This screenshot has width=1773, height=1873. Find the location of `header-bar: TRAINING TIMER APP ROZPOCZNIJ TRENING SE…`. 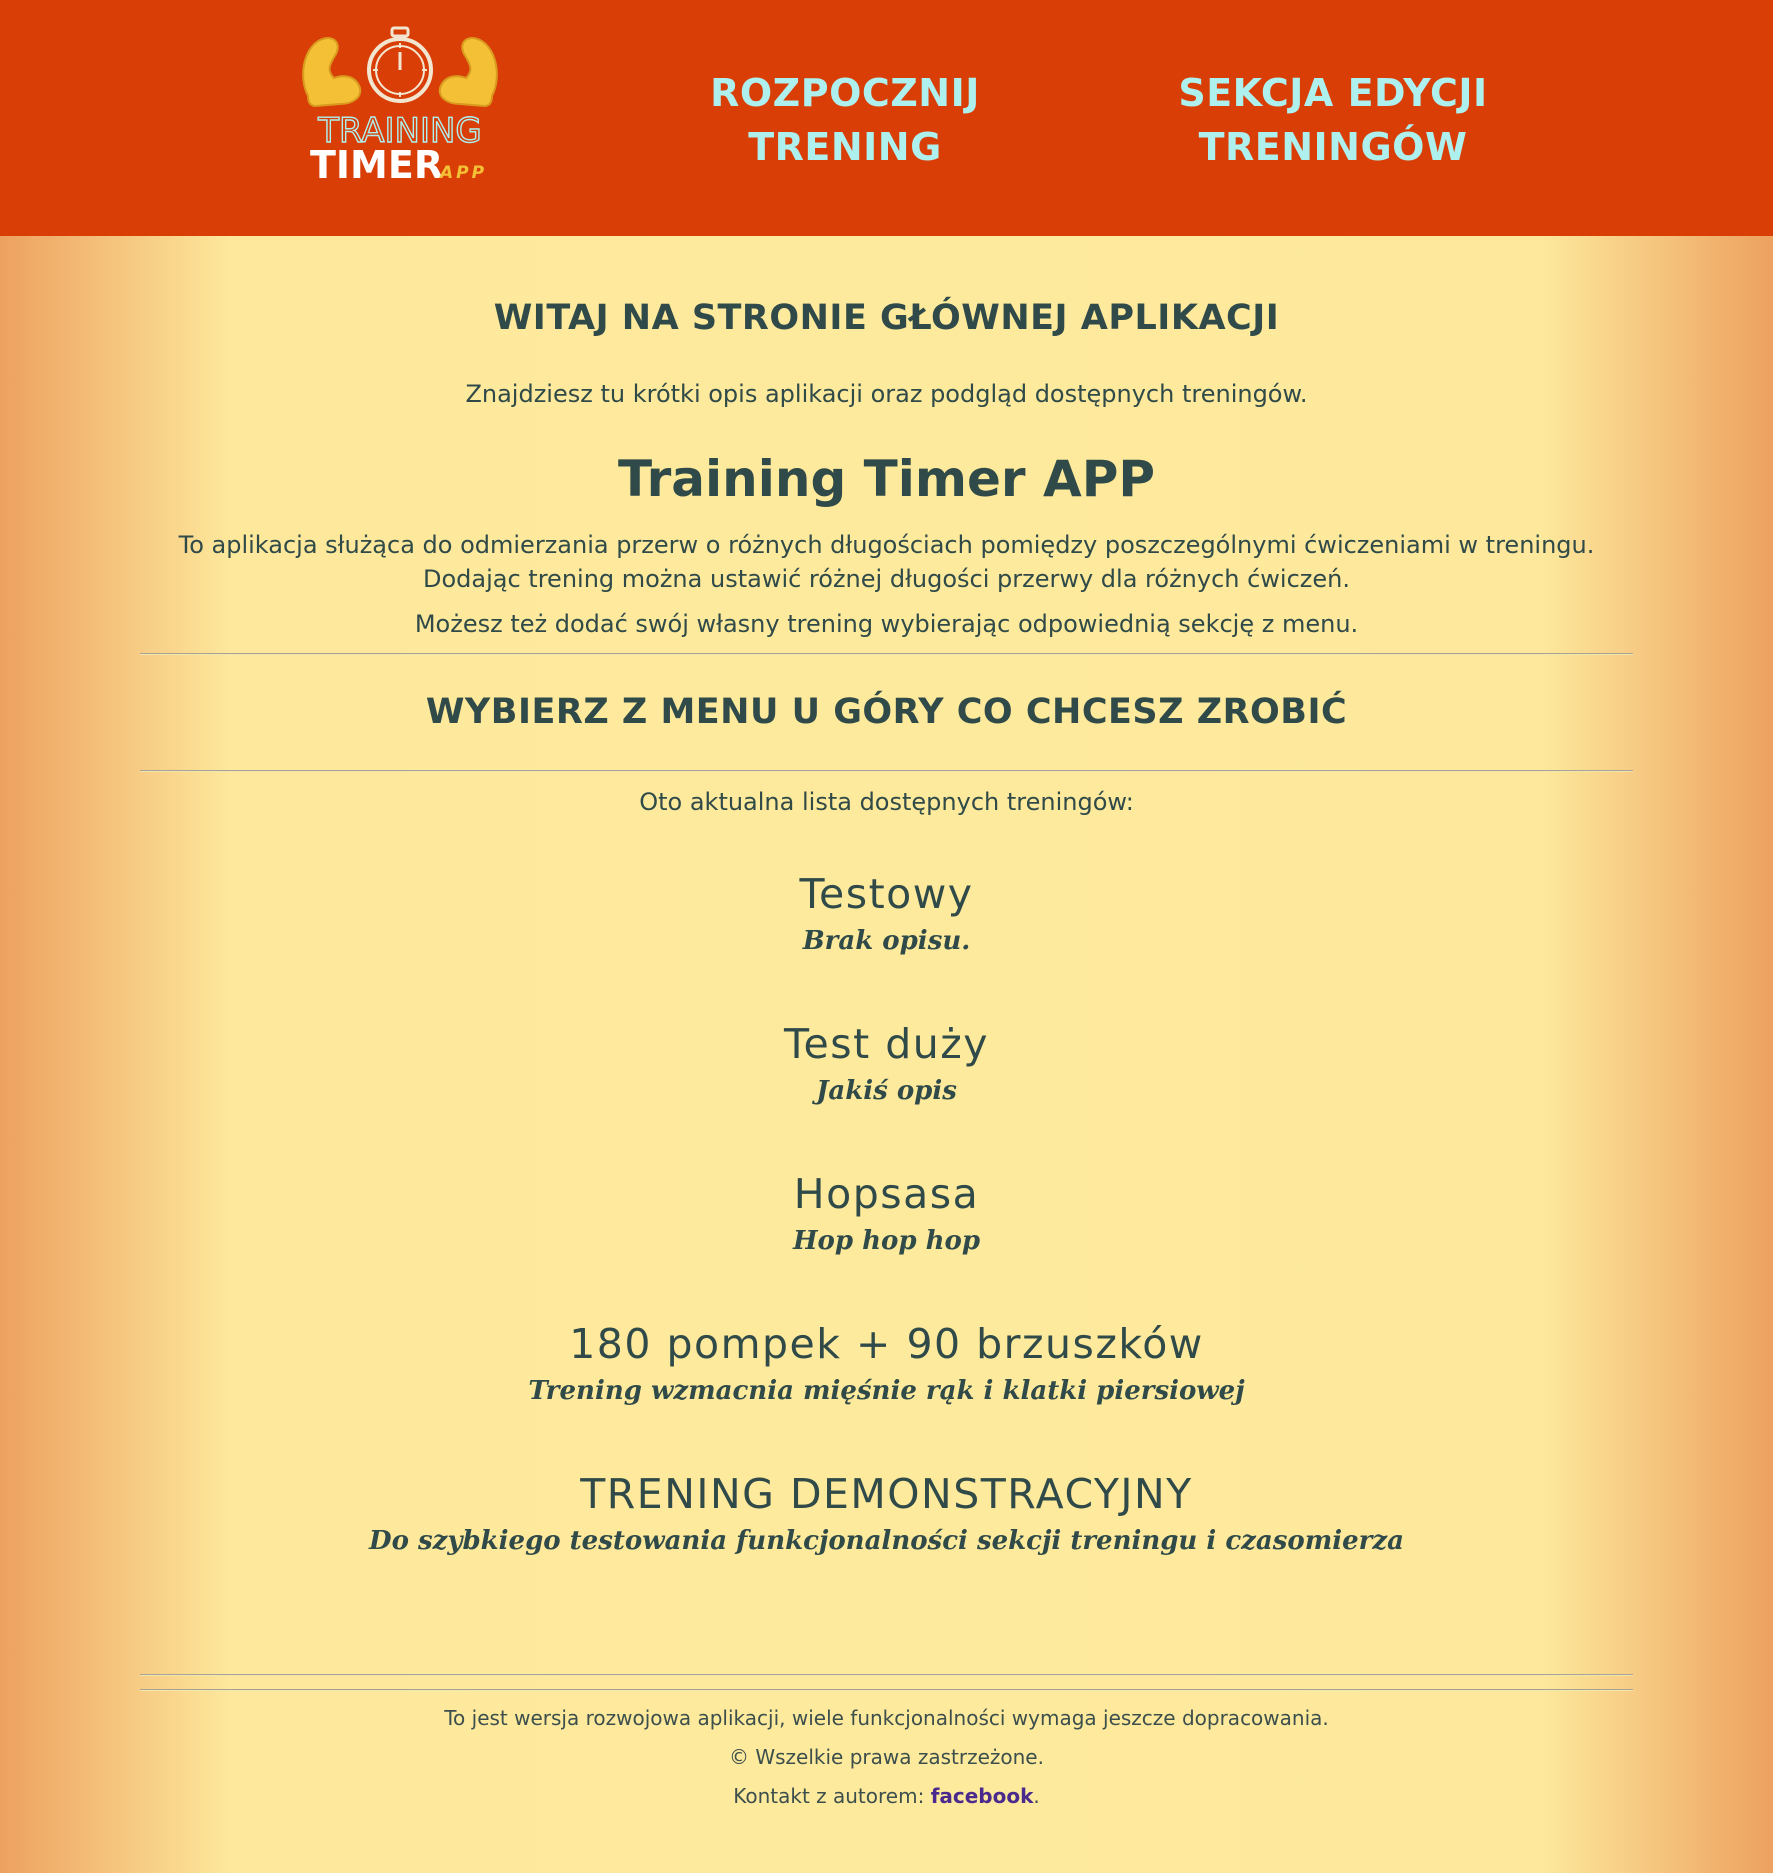

header-bar: TRAINING TIMER APP ROZPOCZNIJ TRENING SE… is located at coordinates (886, 118).